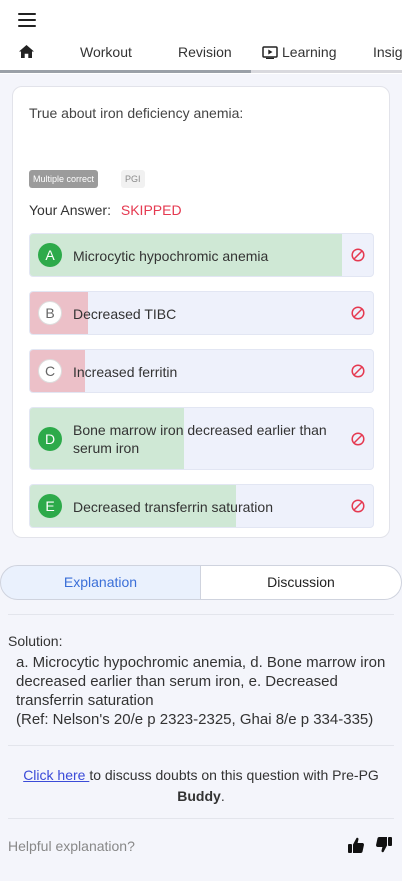  I want to click on helpful-explanation-label: Helpful explanation?, so click(71, 846).